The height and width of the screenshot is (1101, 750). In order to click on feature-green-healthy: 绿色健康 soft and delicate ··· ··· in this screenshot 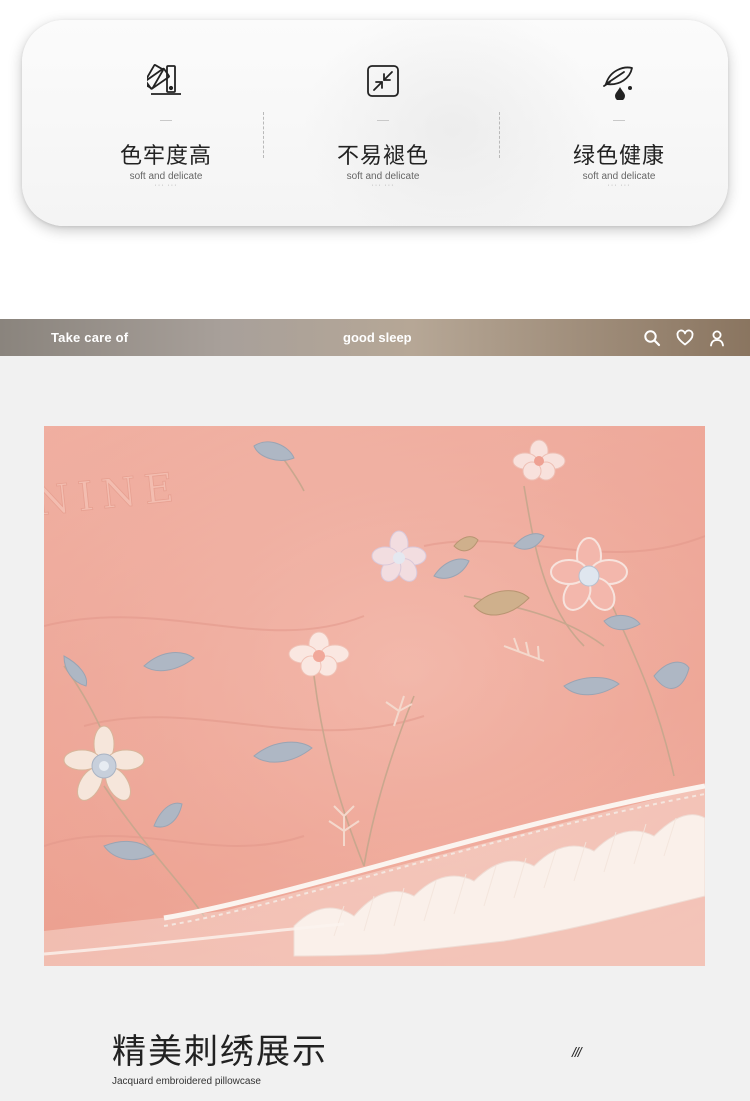, I will do `click(618, 123)`.